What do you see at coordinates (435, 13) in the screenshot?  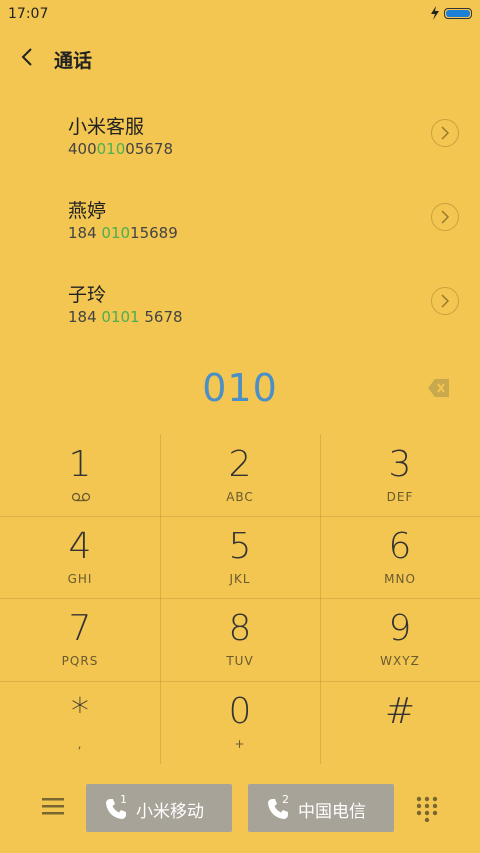 I see `charging-icon` at bounding box center [435, 13].